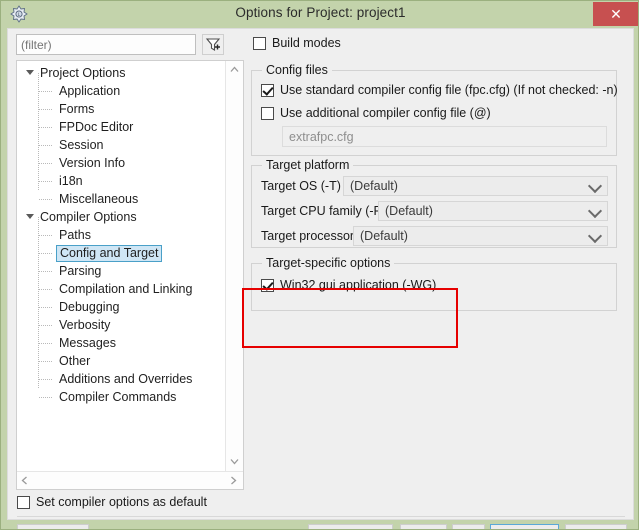 The height and width of the screenshot is (530, 639). I want to click on tree-item-label: Project Options, so click(83, 73).